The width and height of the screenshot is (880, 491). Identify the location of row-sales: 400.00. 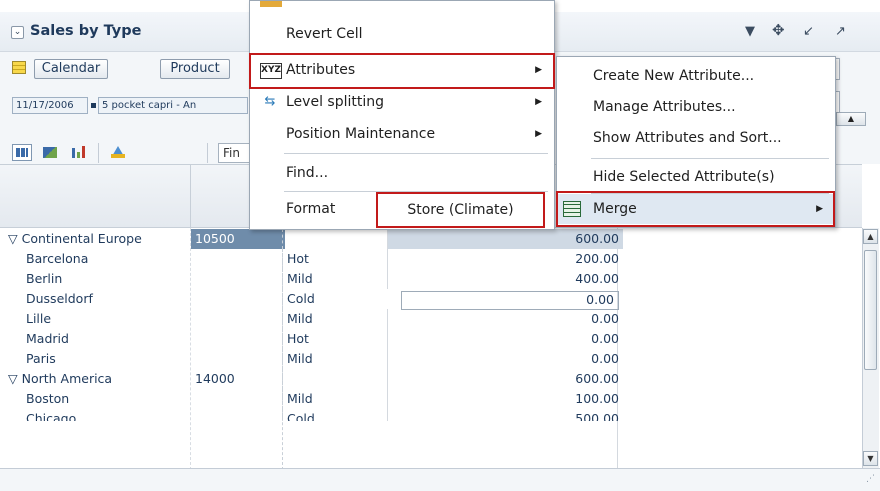
(505, 279).